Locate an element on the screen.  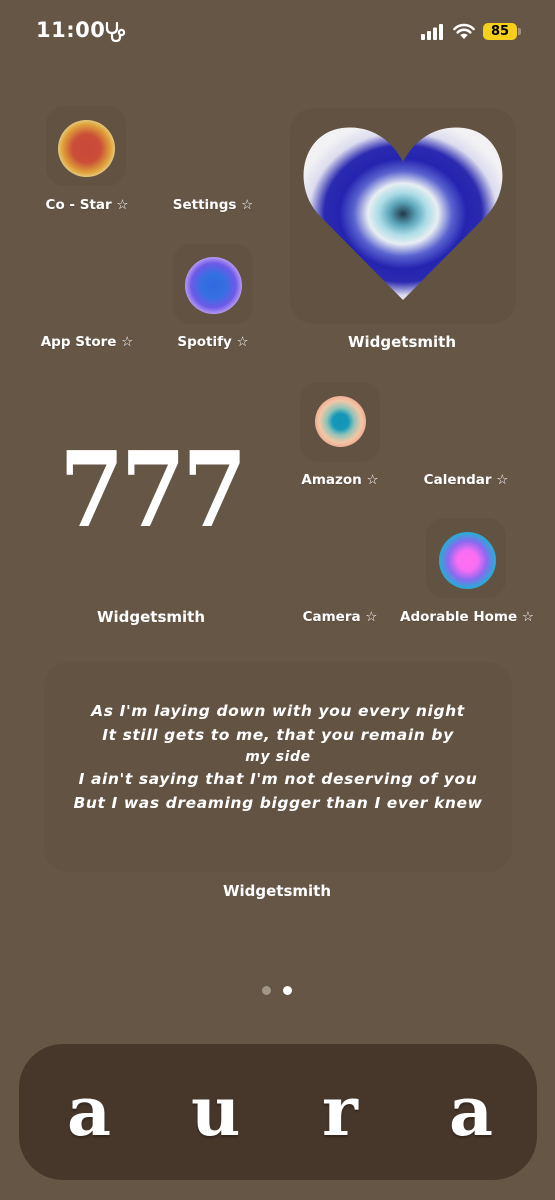
cellular-signal-icon is located at coordinates (432, 32).